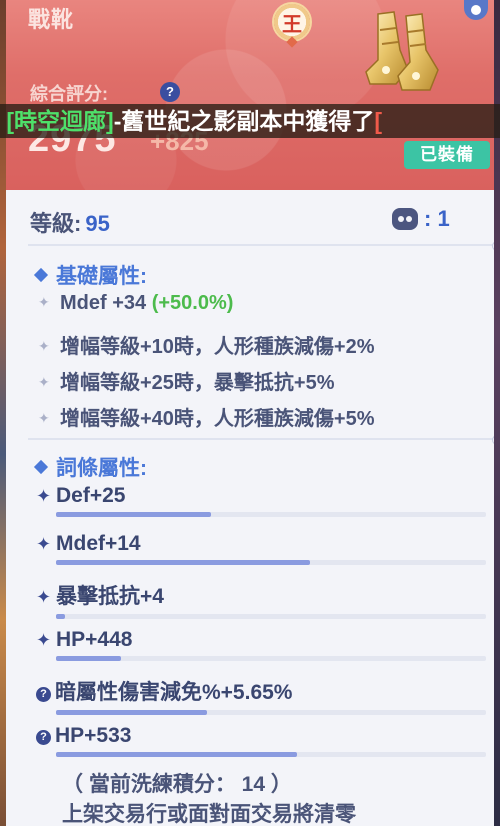  I want to click on socket-count: : 1, so click(421, 219).